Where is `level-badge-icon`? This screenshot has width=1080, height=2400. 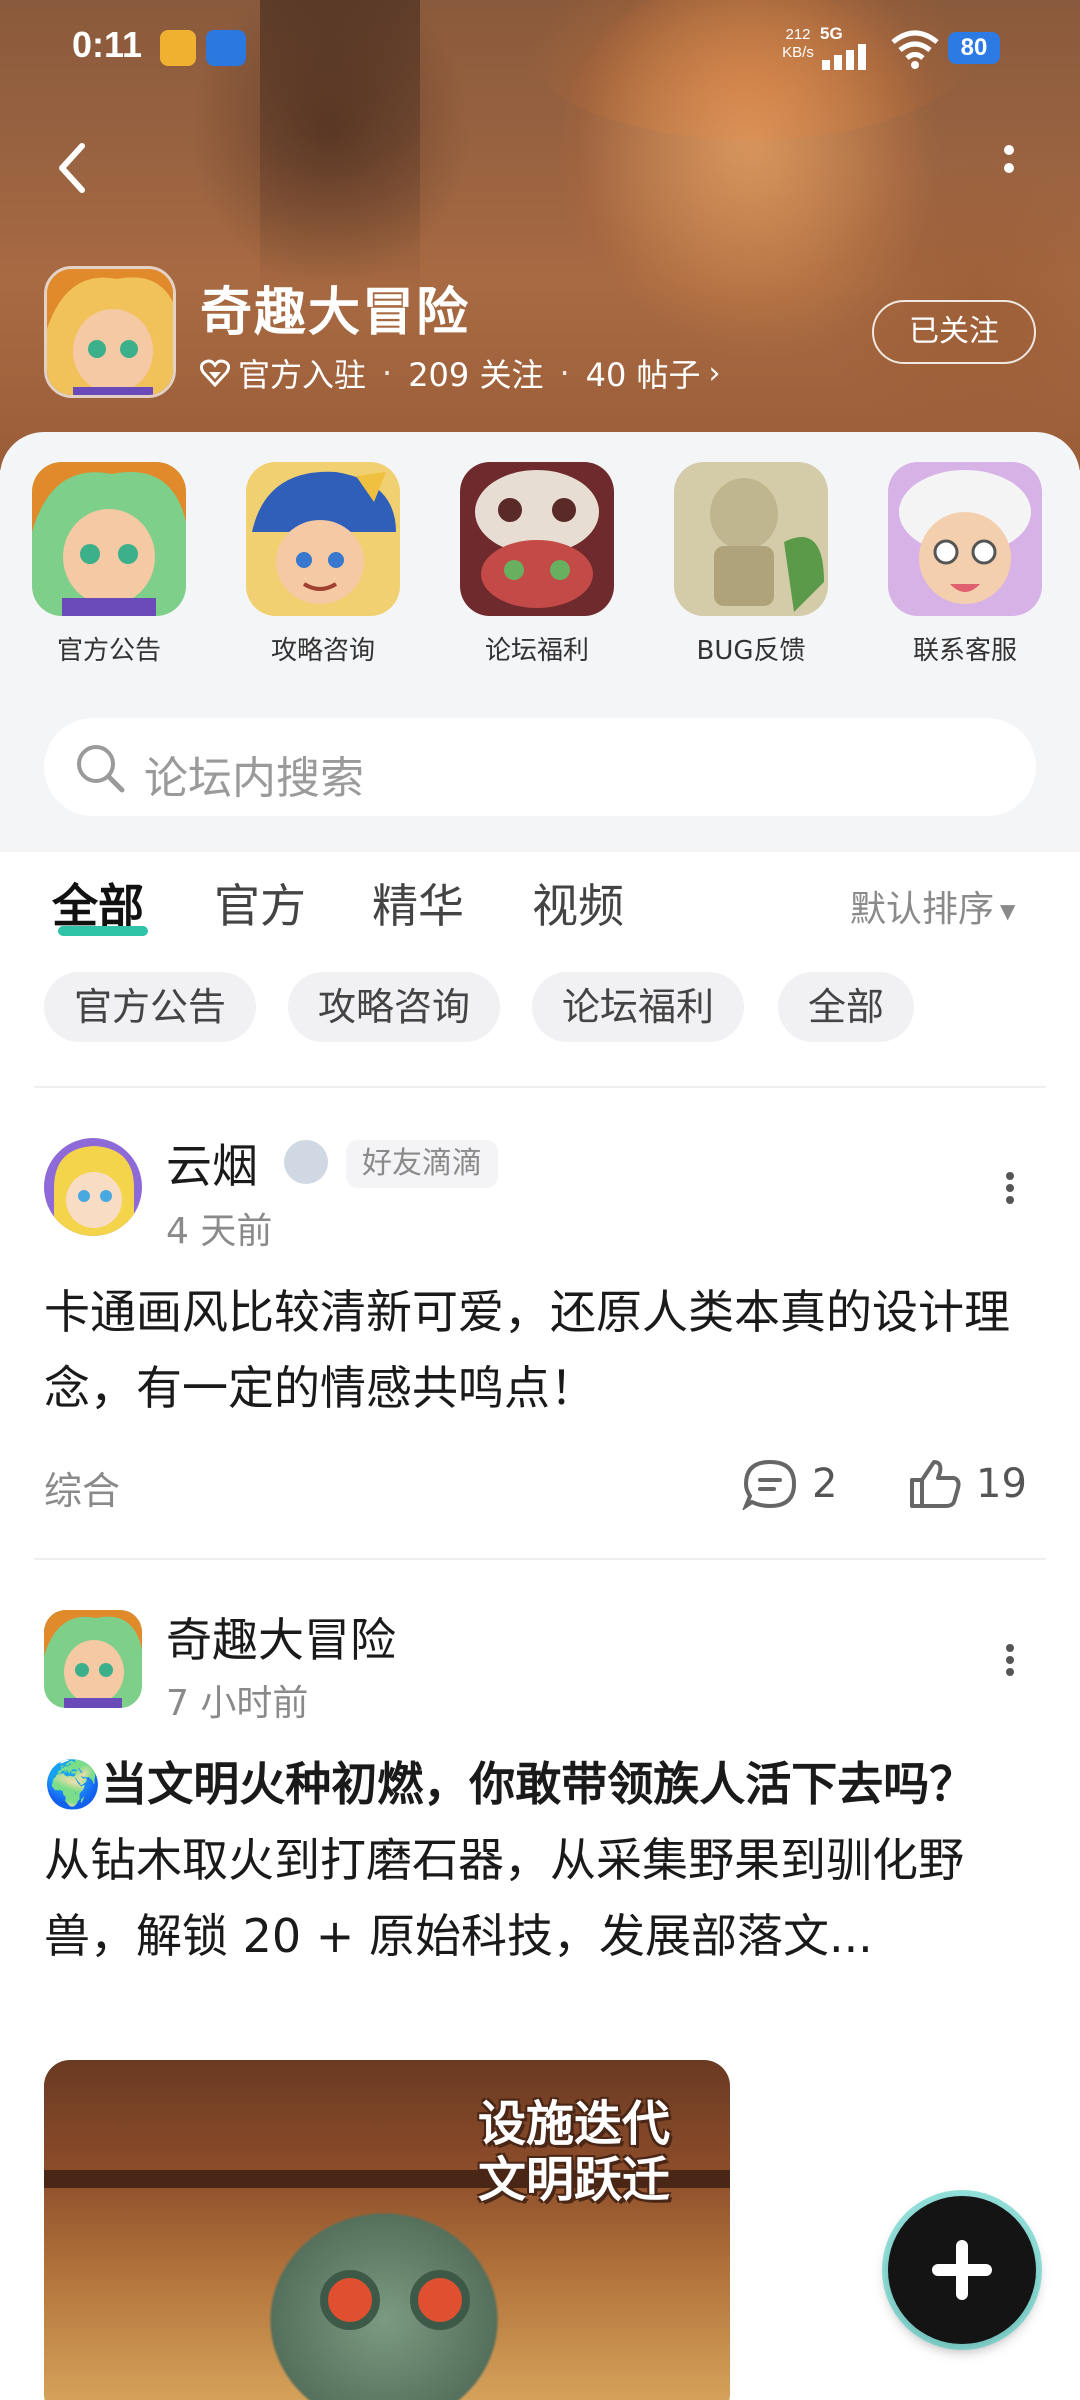
level-badge-icon is located at coordinates (306, 1162).